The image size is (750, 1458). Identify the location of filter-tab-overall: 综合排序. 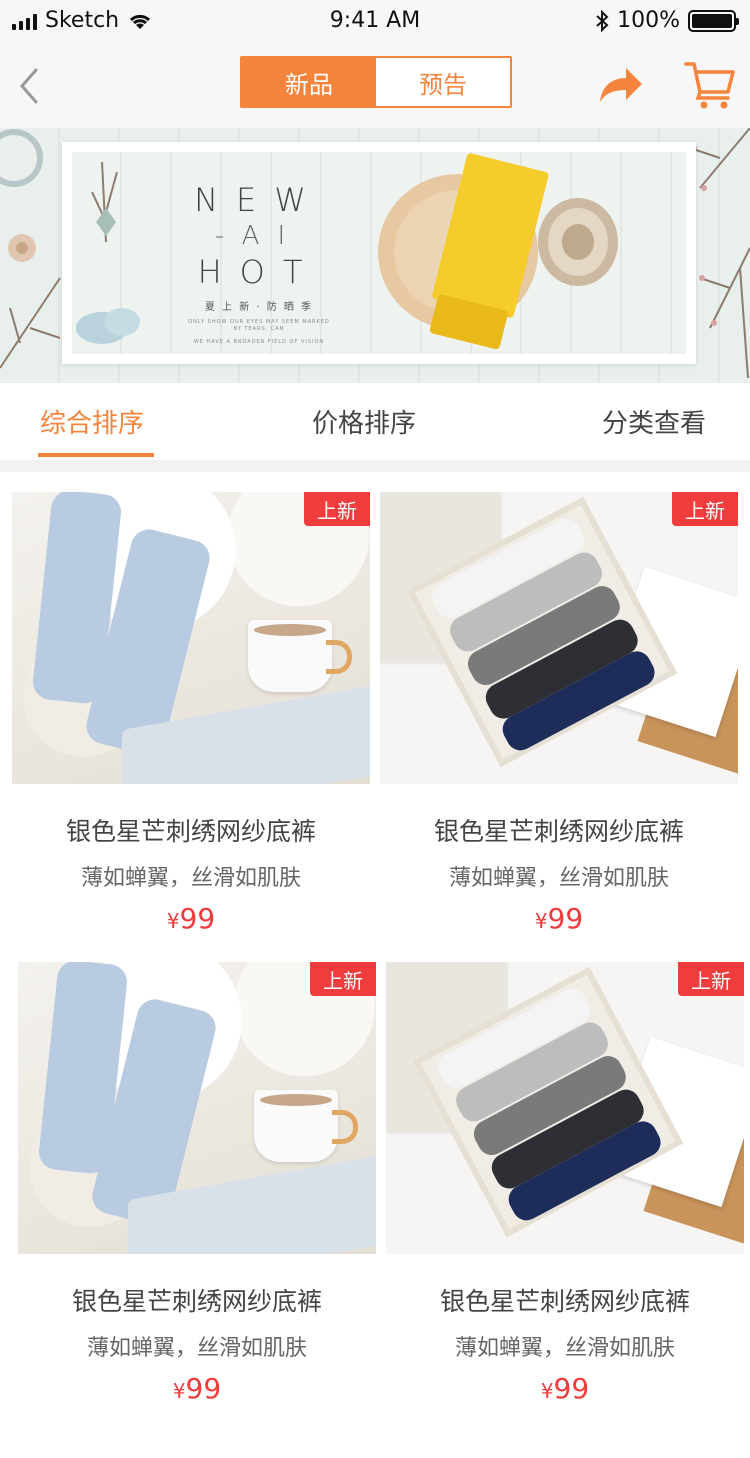
(92, 421).